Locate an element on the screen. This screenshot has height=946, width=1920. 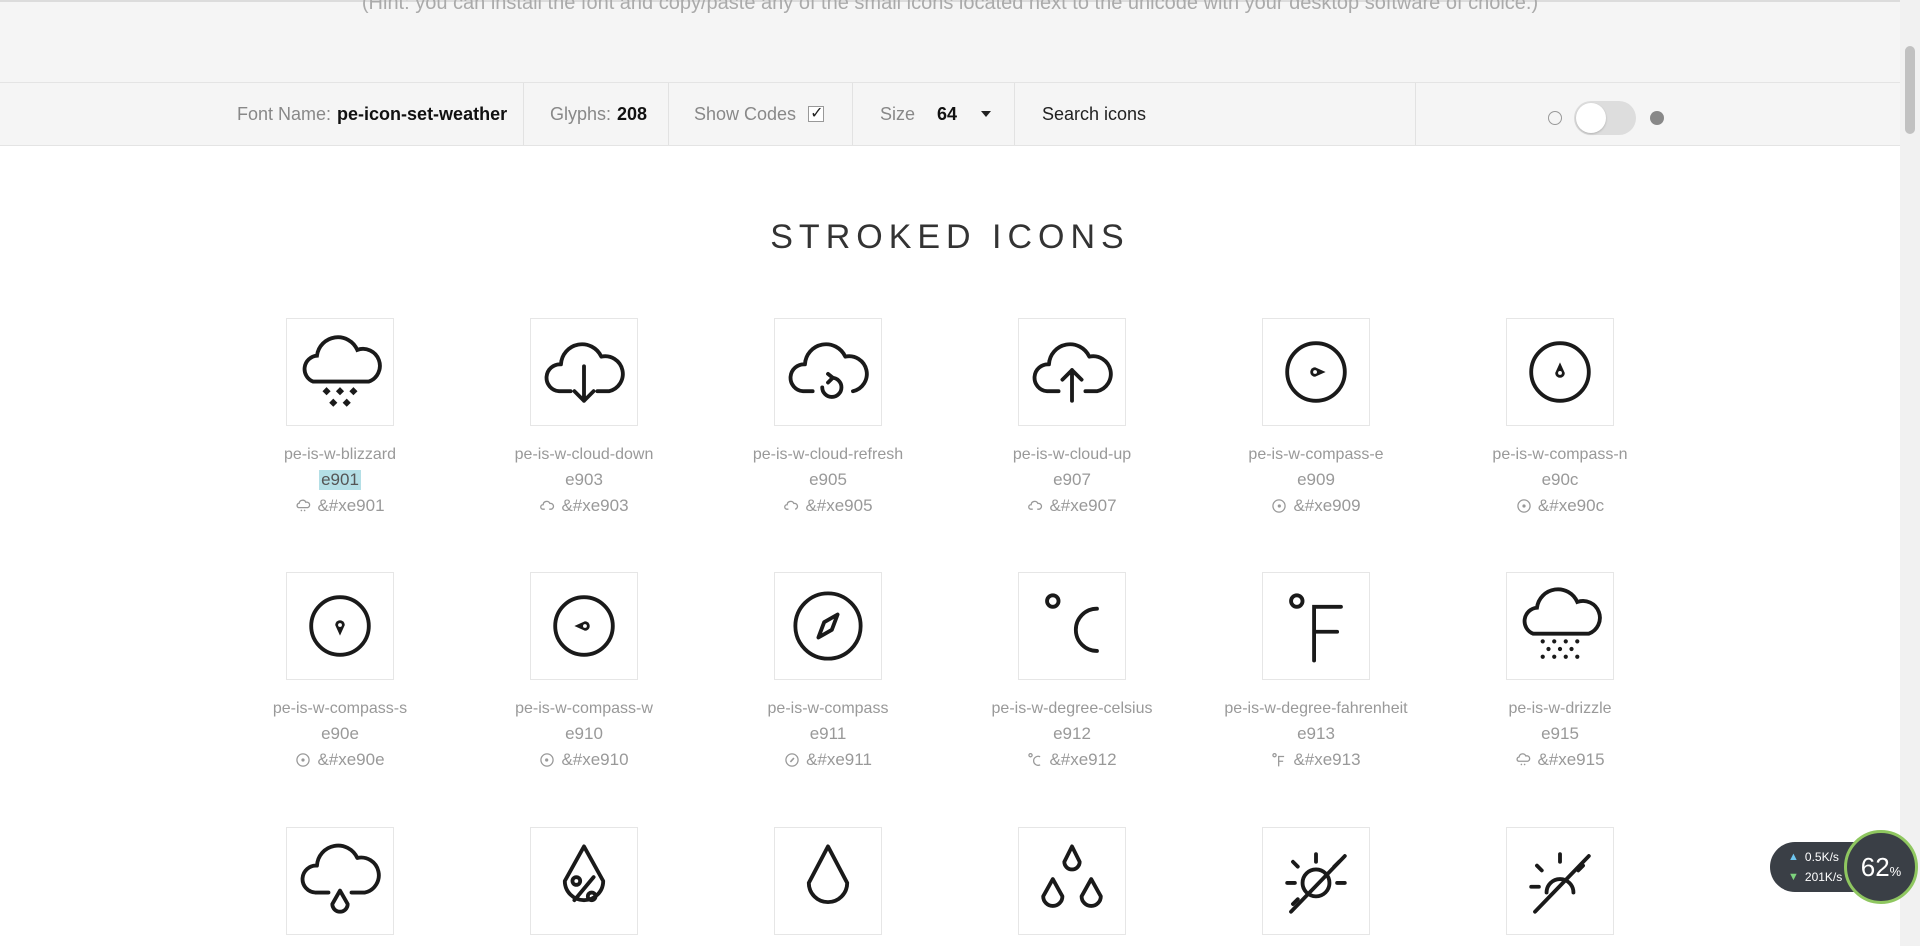
icon-name: pe-is-w-cloud-refresh is located at coordinates (828, 454).